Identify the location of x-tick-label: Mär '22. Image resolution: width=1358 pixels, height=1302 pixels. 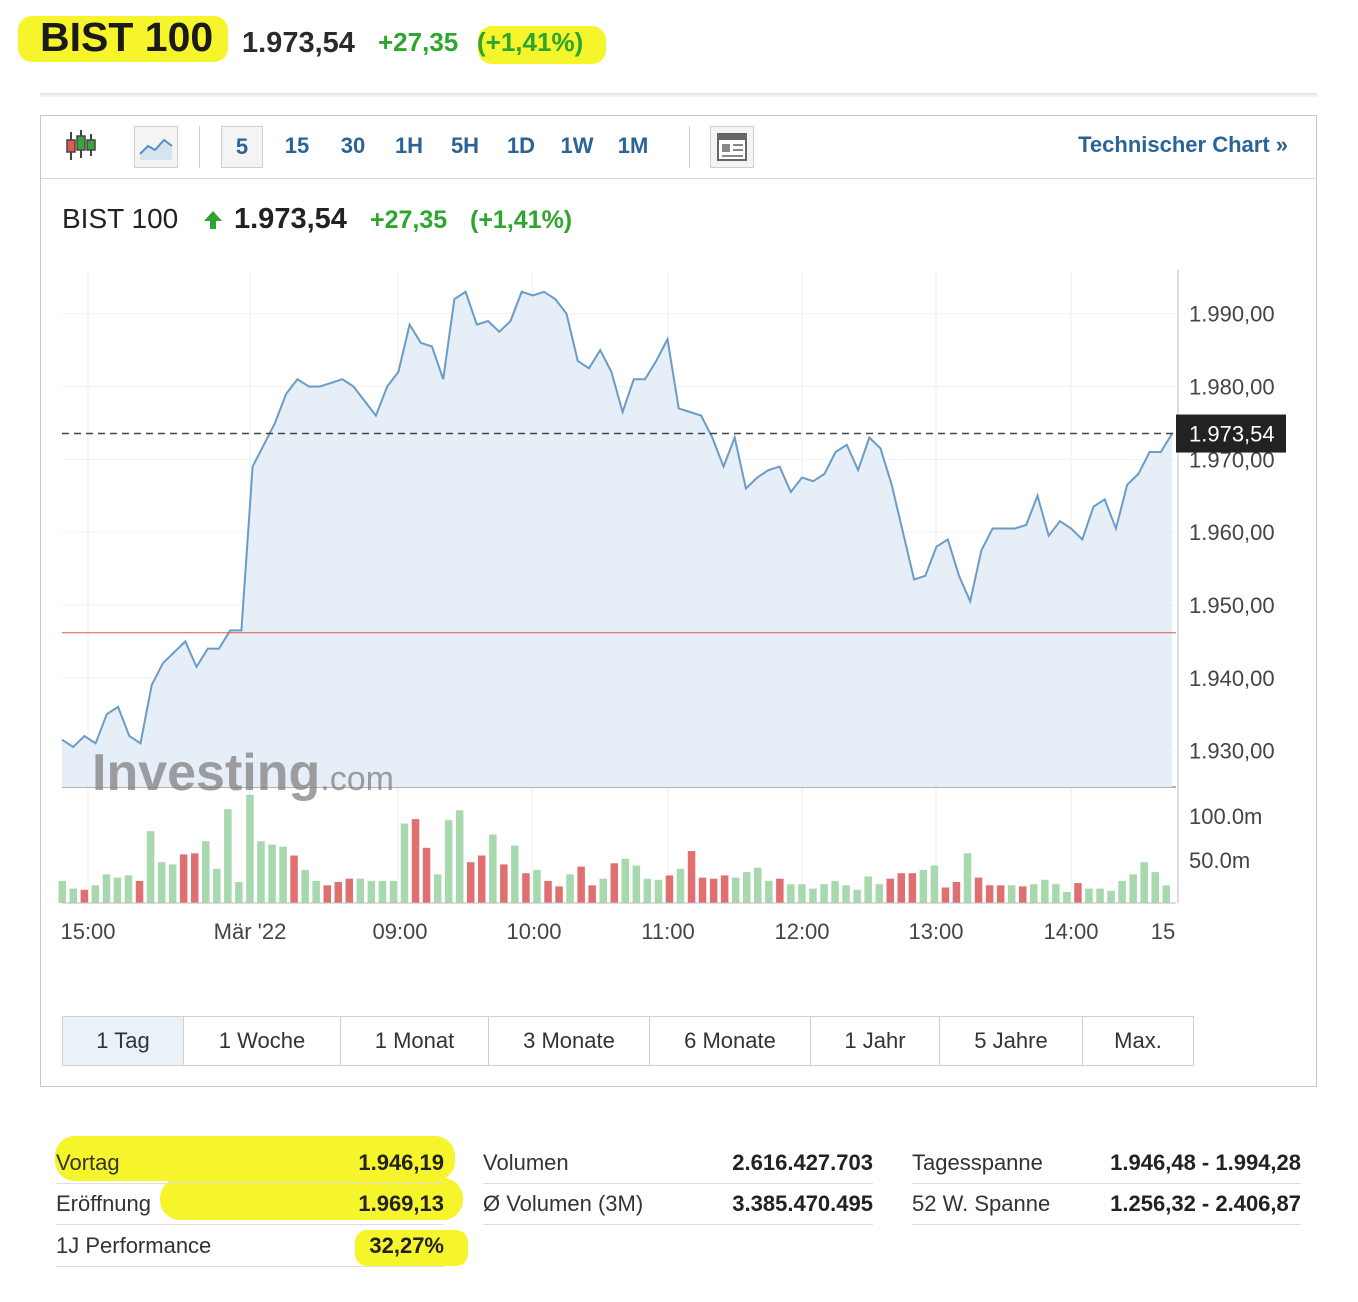
(250, 931).